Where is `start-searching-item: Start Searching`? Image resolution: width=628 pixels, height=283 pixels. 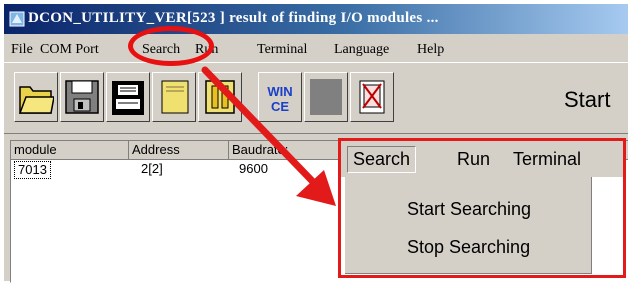
start-searching-item: Start Searching is located at coordinates (469, 209).